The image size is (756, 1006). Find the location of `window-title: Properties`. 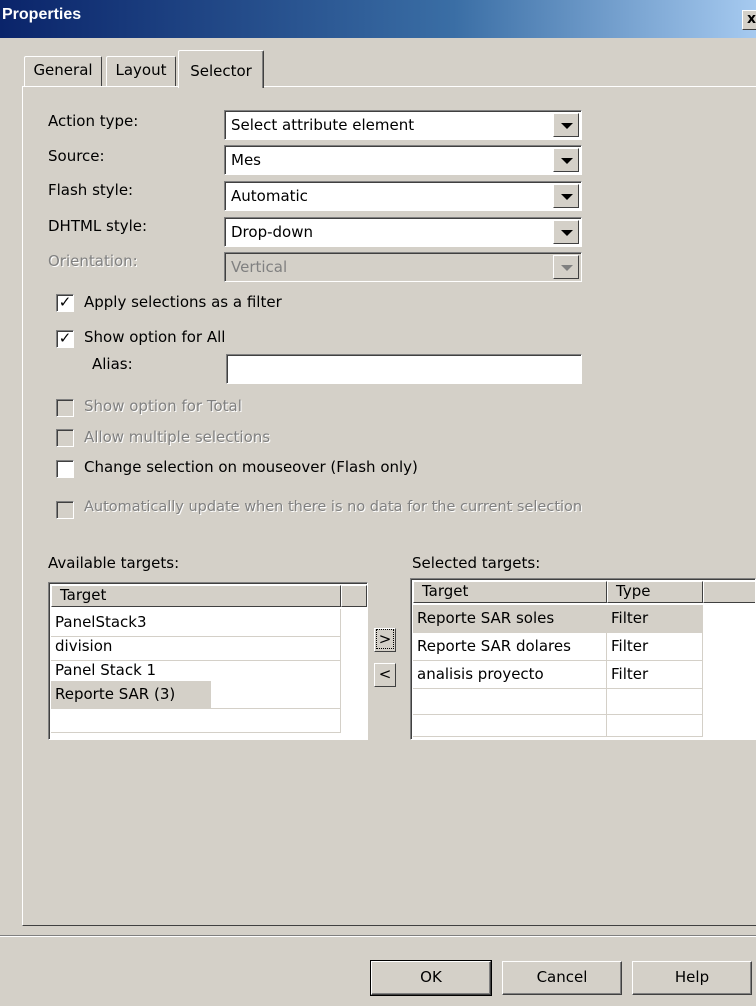

window-title: Properties is located at coordinates (42, 14).